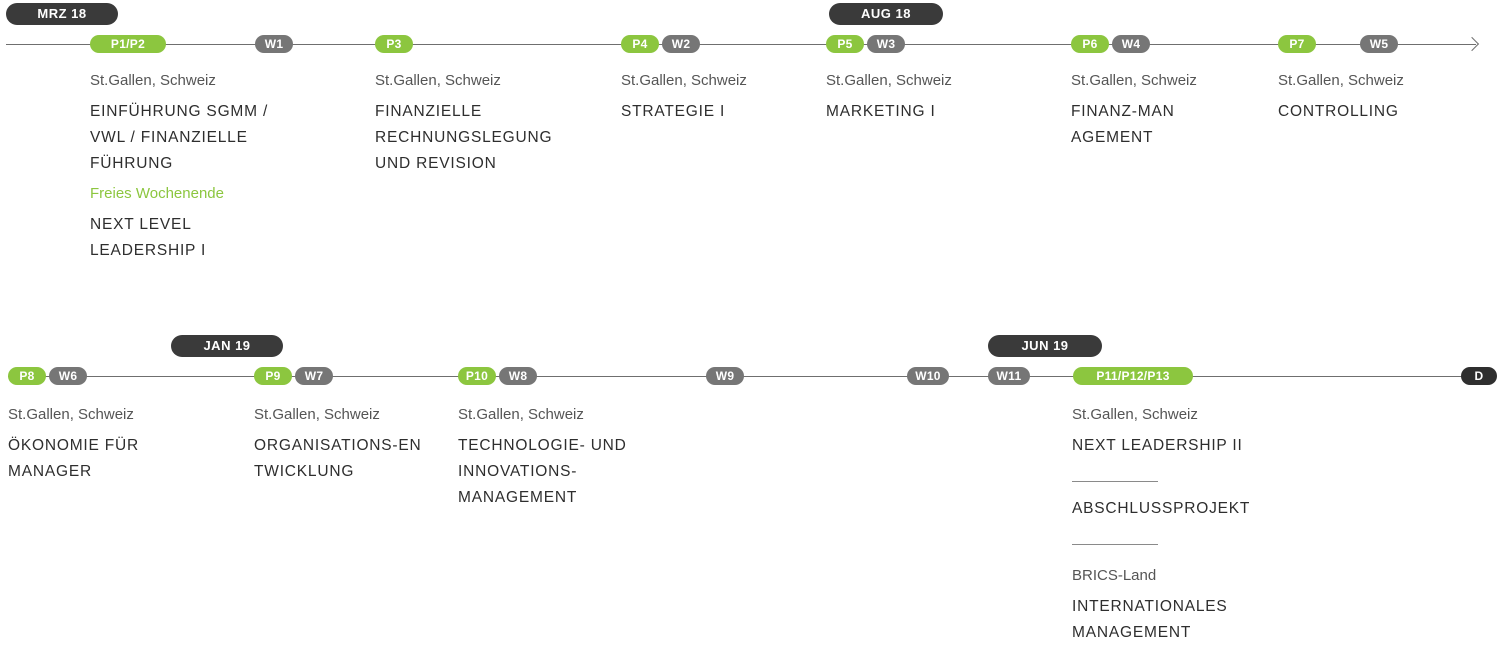  What do you see at coordinates (1150, 619) in the screenshot?
I see `module-title-tertiary: INTERNATIONALES MANAGEMENT` at bounding box center [1150, 619].